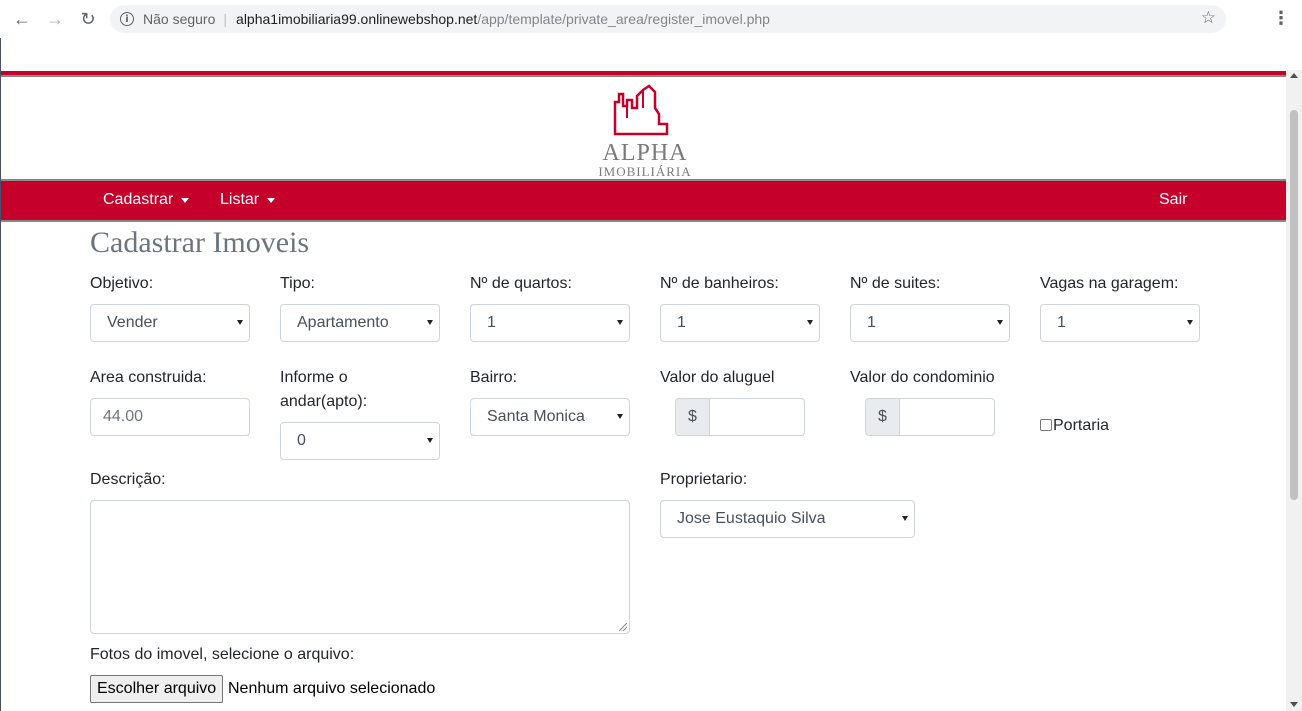 The width and height of the screenshot is (1302, 711). Describe the element at coordinates (882, 417) in the screenshot. I see `condominio-currency-addon: $` at that location.